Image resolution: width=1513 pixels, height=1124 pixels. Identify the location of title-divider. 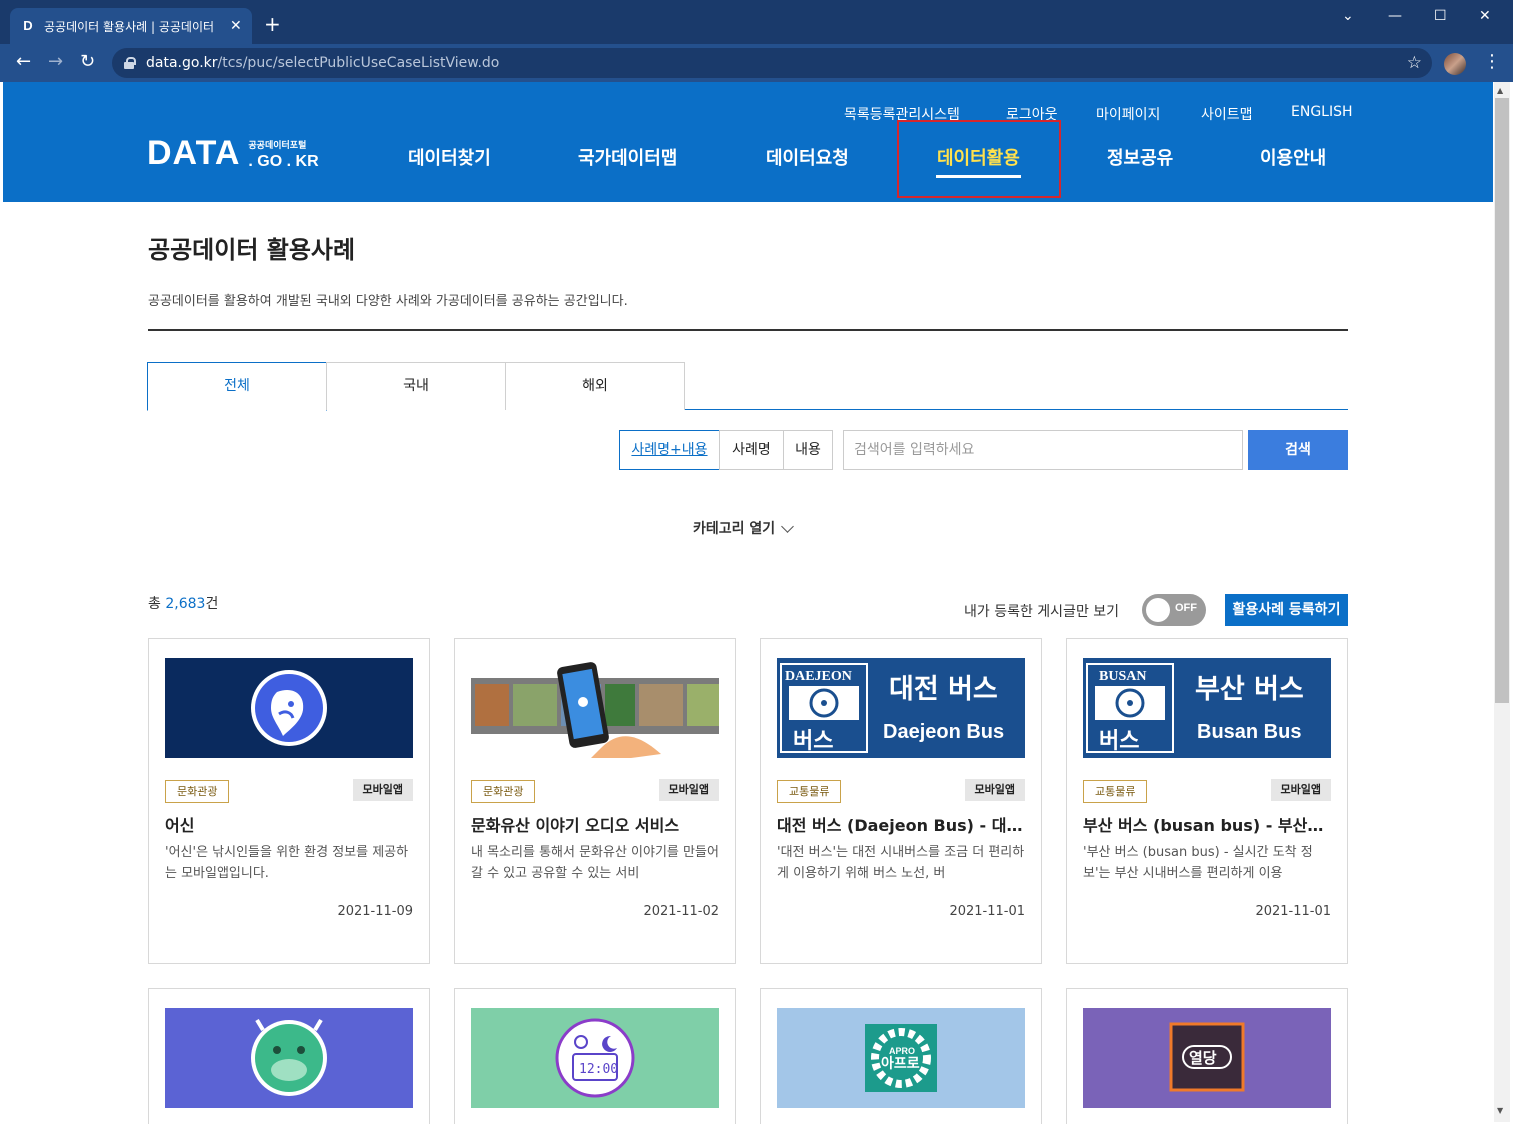
(748, 330).